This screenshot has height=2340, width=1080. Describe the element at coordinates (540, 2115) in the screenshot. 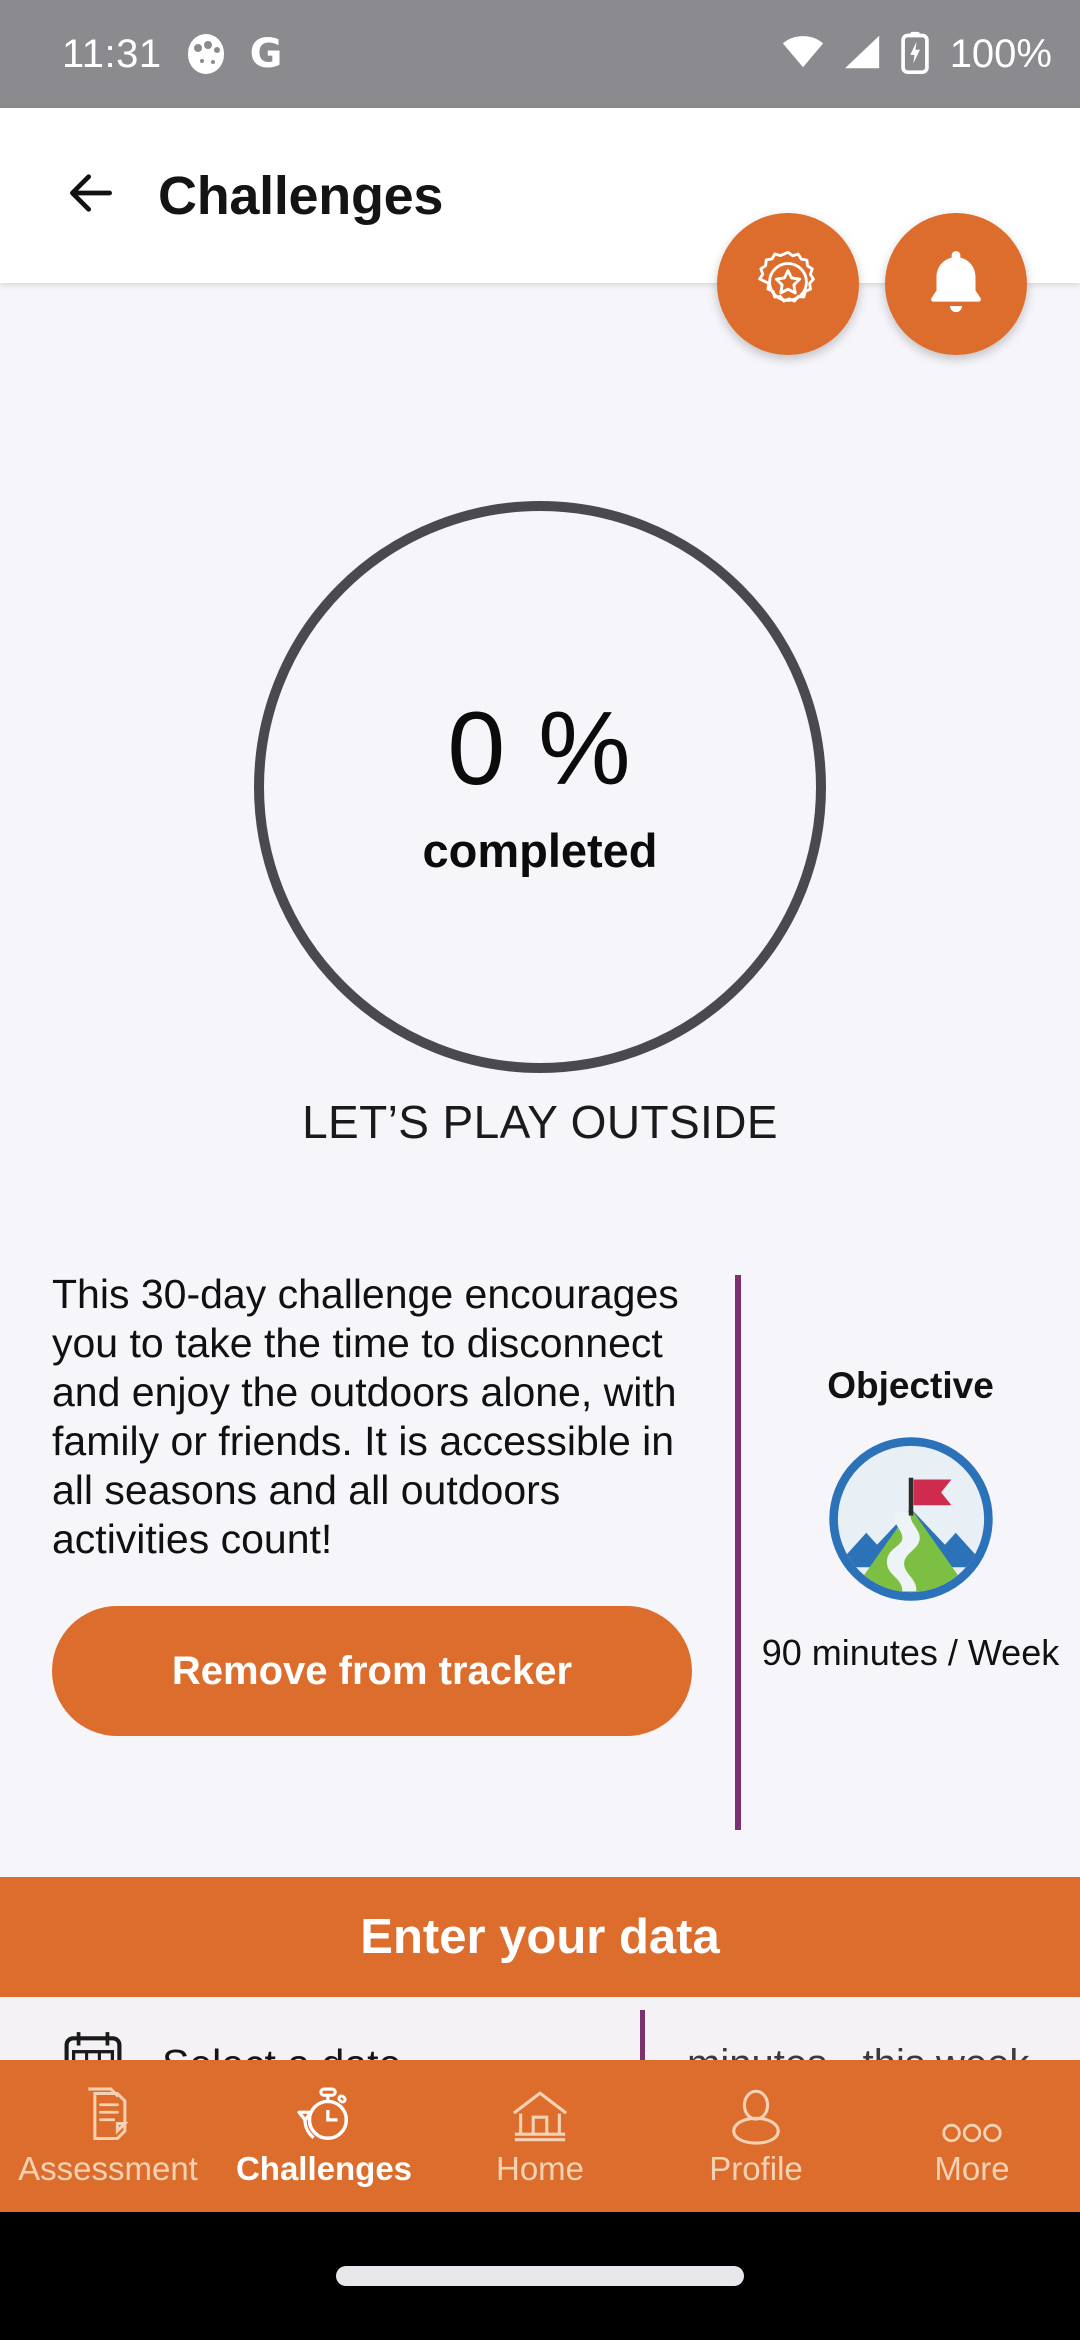

I see `house-icon` at that location.